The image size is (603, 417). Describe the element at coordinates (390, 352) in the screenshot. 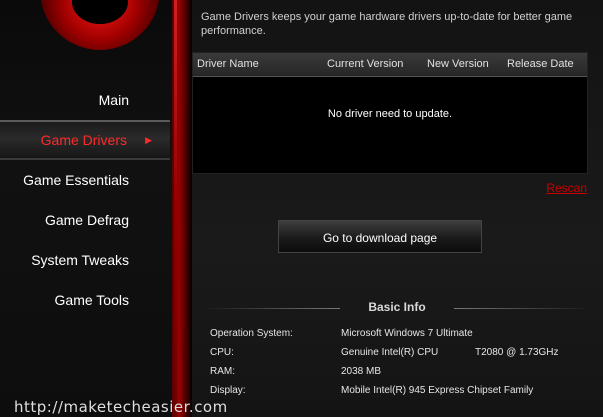

I see `info-value: Genuine Intel(R) CPU` at that location.